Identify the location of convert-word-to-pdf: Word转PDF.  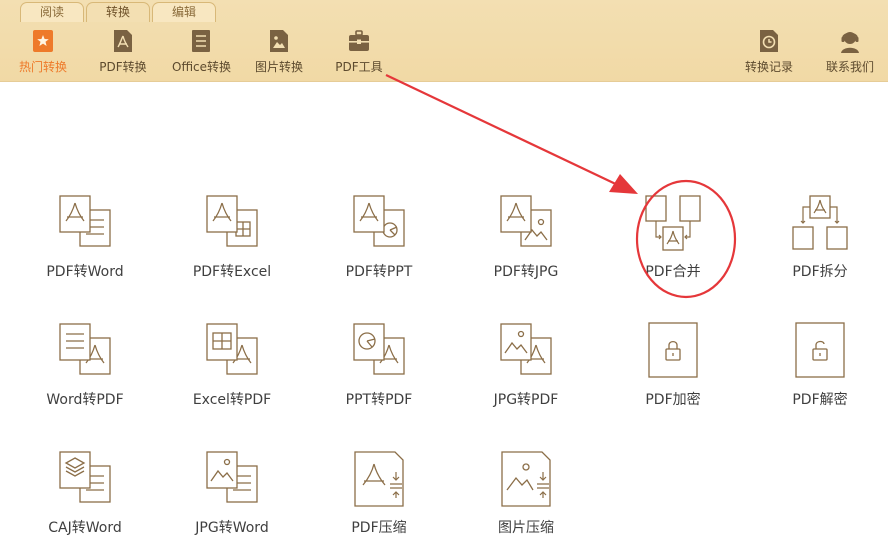
(85, 365).